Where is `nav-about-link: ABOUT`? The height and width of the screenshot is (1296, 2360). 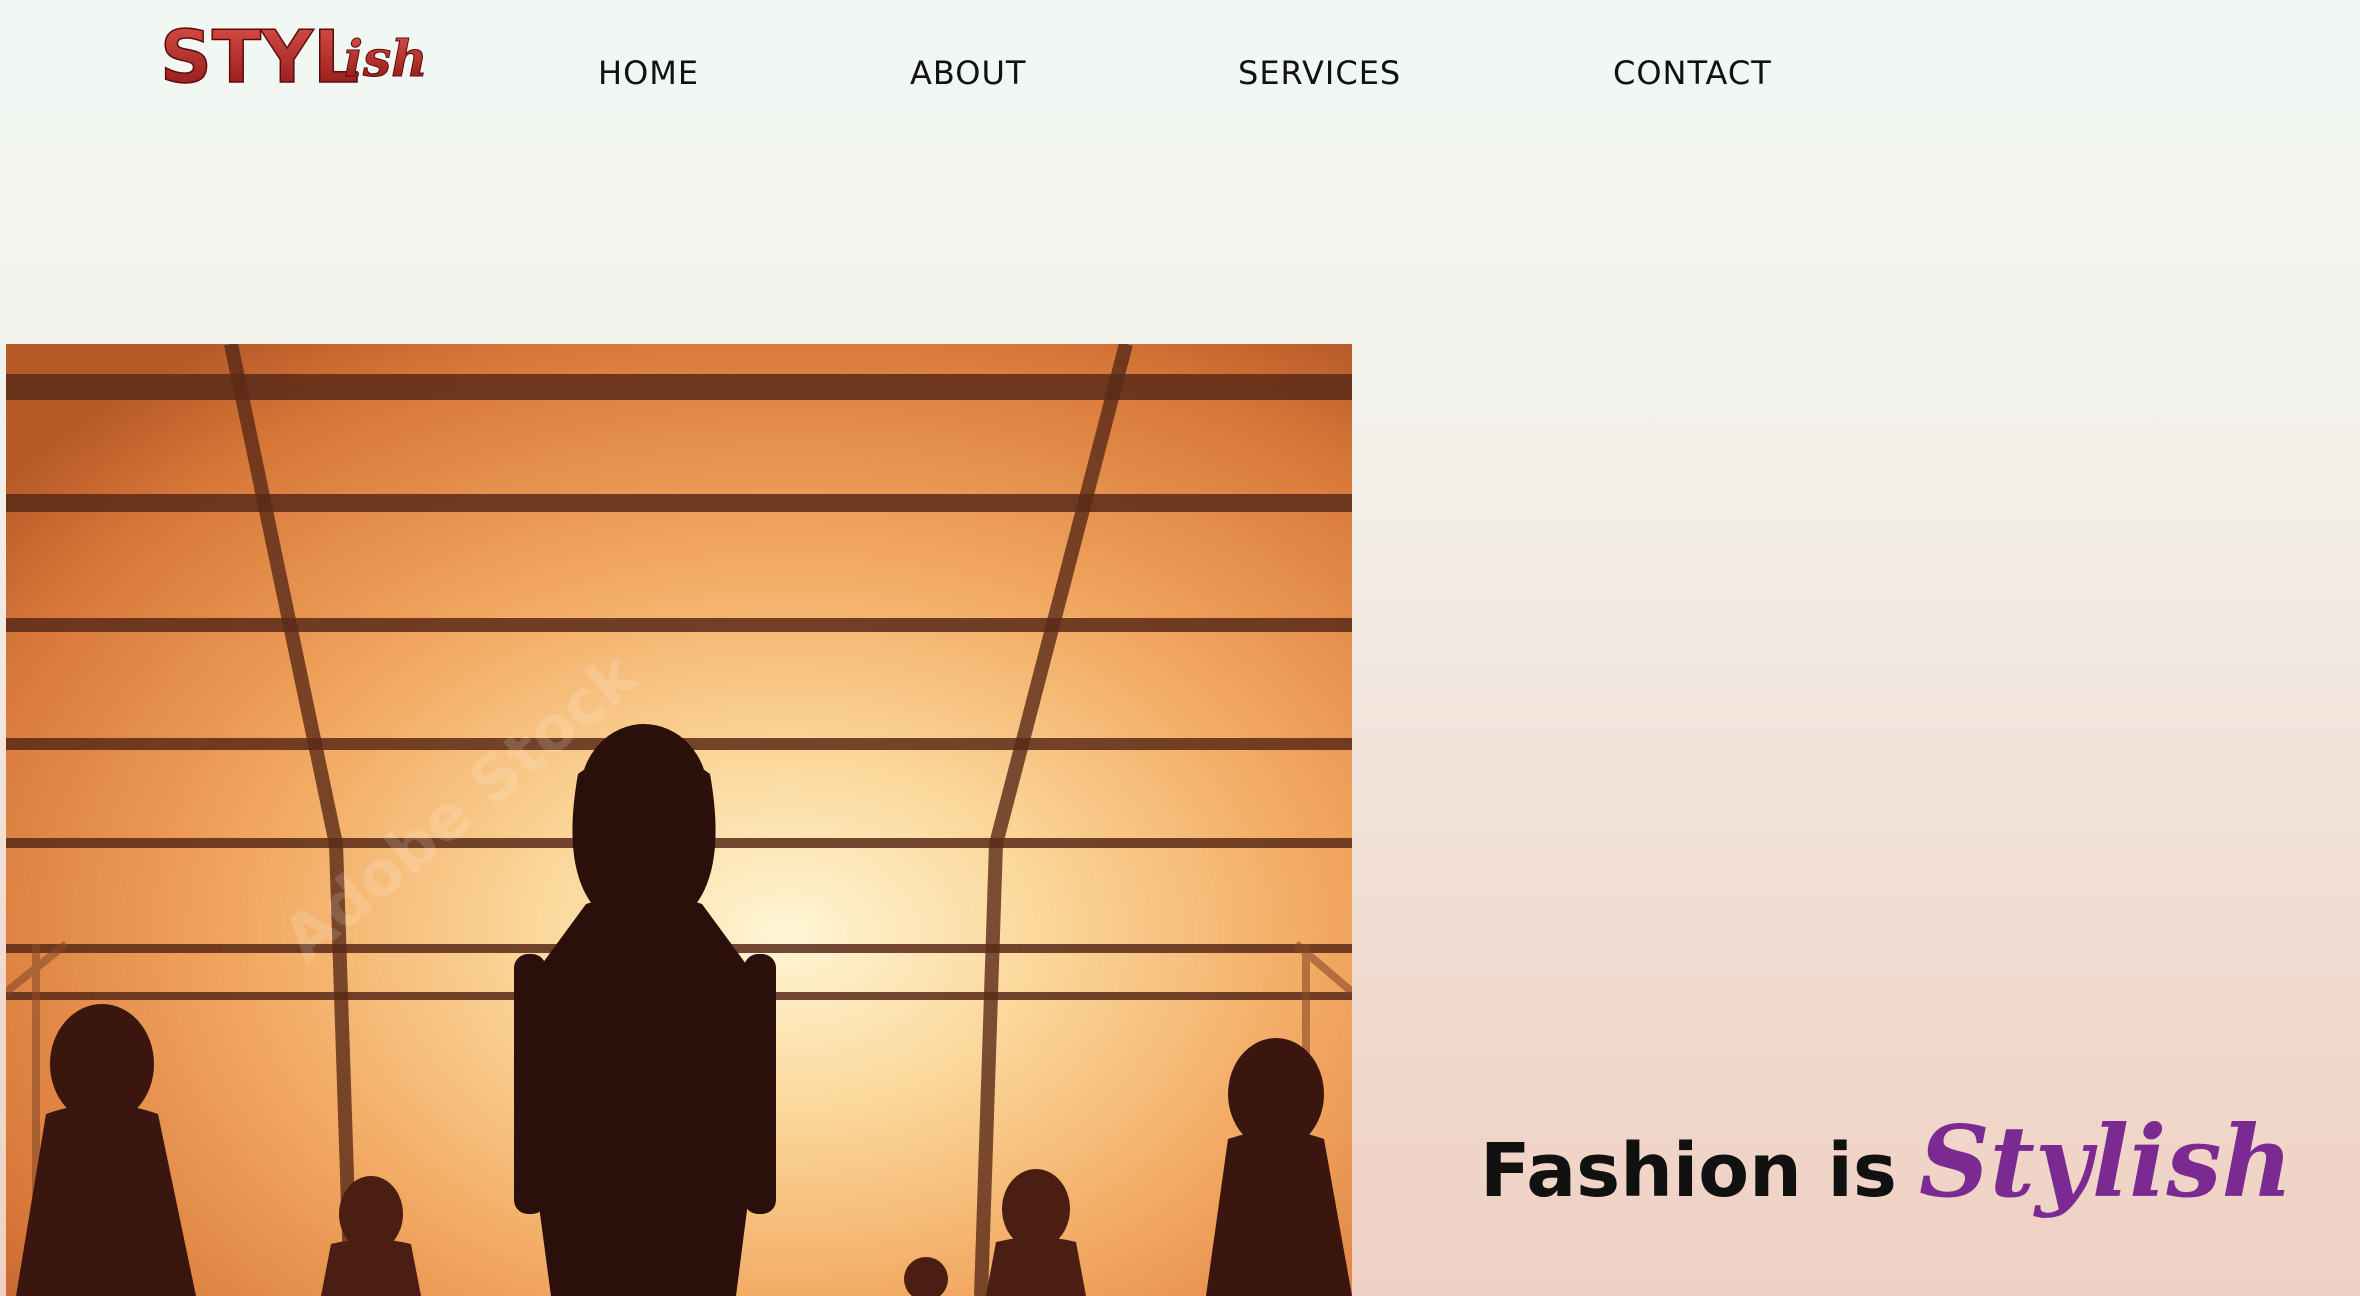 nav-about-link: ABOUT is located at coordinates (968, 73).